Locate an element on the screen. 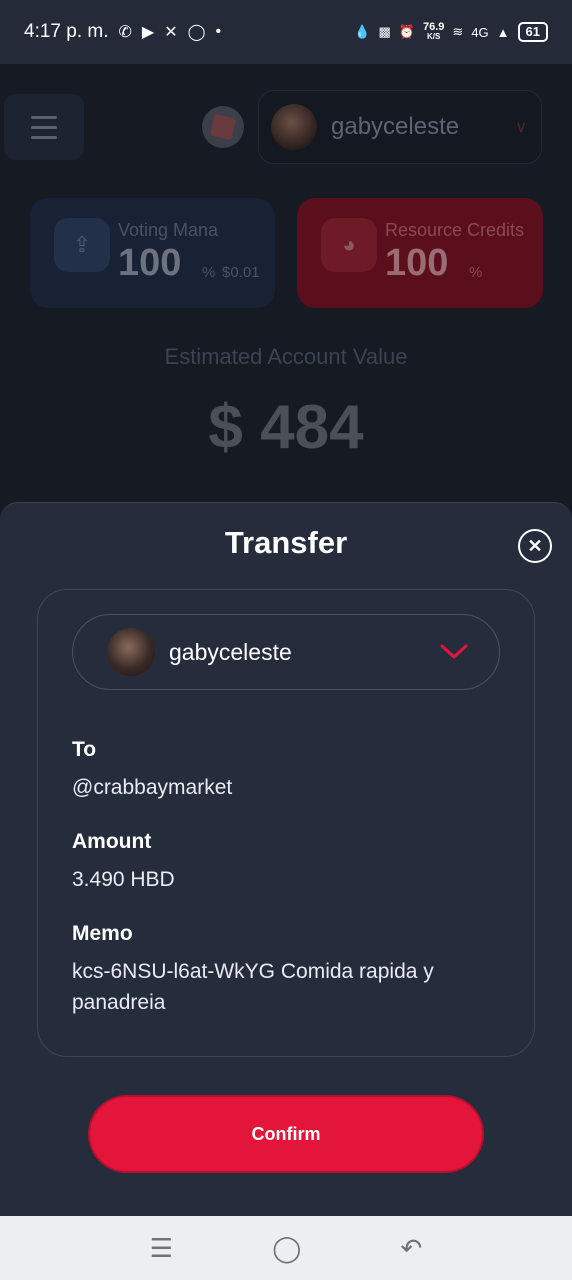  alarm-icon: ⏰ is located at coordinates (406, 31).